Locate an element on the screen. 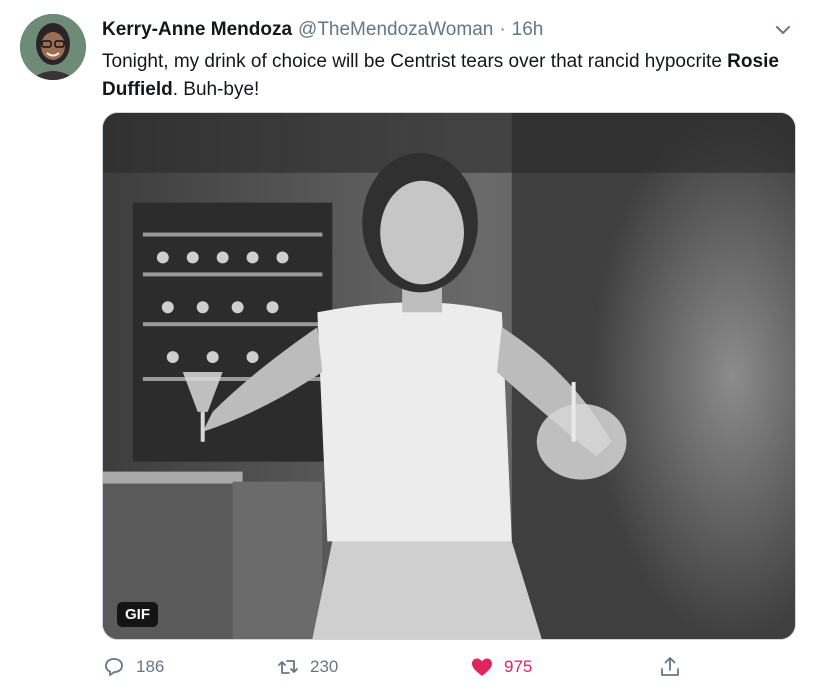  action-bar: 186 230 975 is located at coordinates (447, 667).